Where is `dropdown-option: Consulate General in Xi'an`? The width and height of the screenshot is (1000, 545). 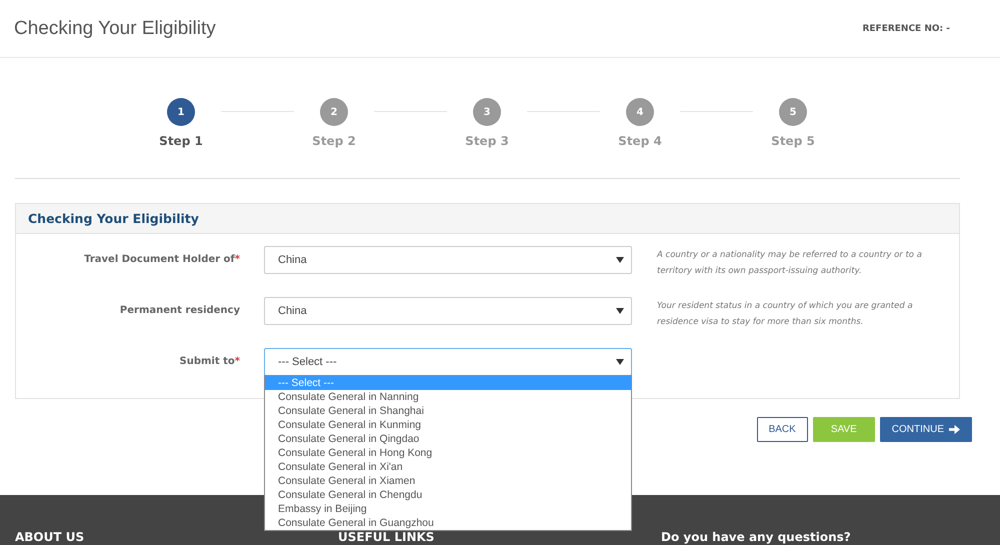
dropdown-option: Consulate General in Xi'an is located at coordinates (448, 467).